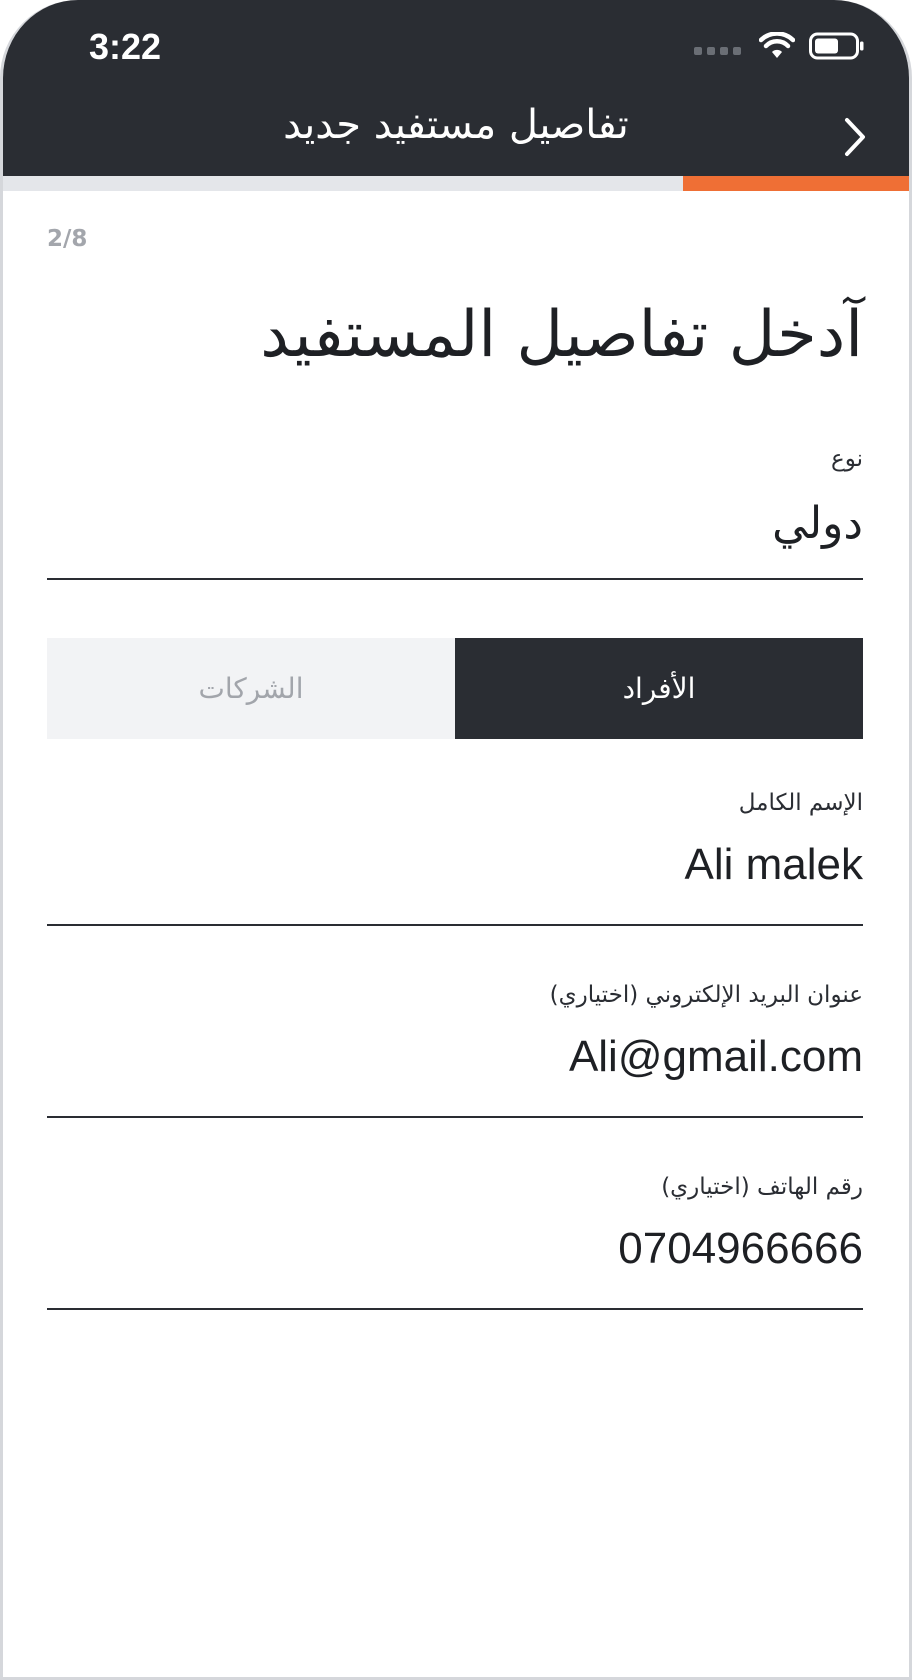  Describe the element at coordinates (740, 1249) in the screenshot. I see `phone-input: 0704966666` at that location.